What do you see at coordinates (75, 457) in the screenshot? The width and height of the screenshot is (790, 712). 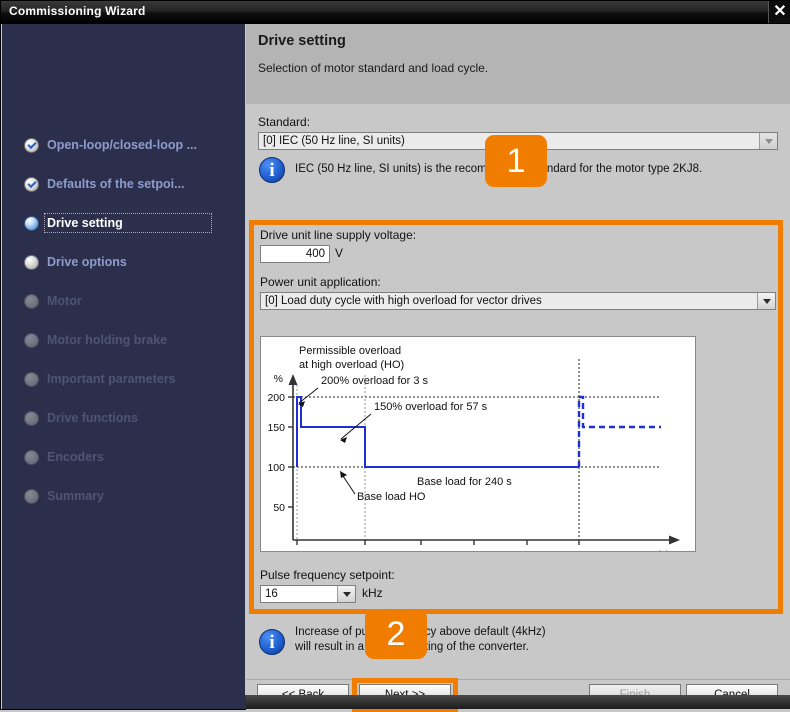 I see `sidebar-item-label: Encoders` at bounding box center [75, 457].